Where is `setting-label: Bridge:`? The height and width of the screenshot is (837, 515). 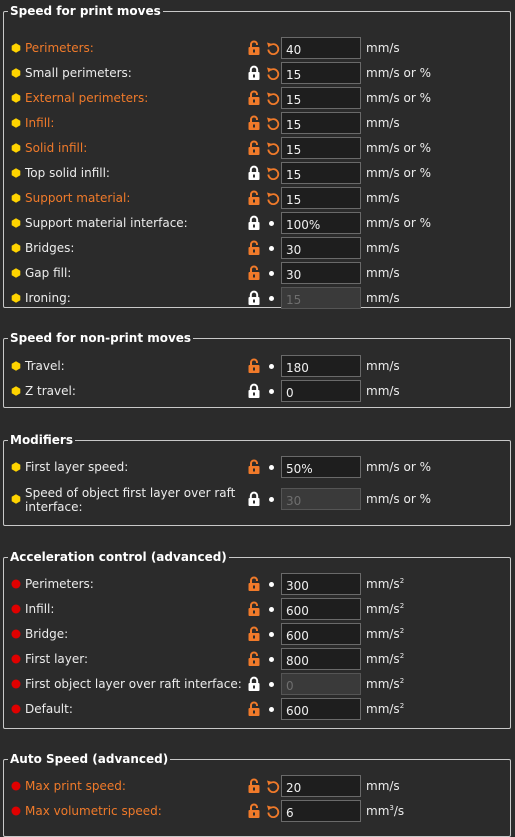 setting-label: Bridge: is located at coordinates (47, 634).